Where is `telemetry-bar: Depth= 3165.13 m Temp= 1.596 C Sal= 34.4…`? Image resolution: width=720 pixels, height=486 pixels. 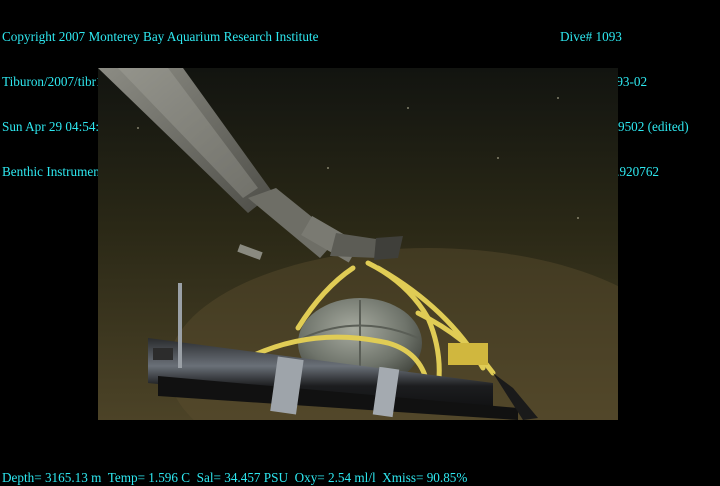 telemetry-bar: Depth= 3165.13 m Temp= 1.596 C Sal= 34.4… is located at coordinates (235, 477).